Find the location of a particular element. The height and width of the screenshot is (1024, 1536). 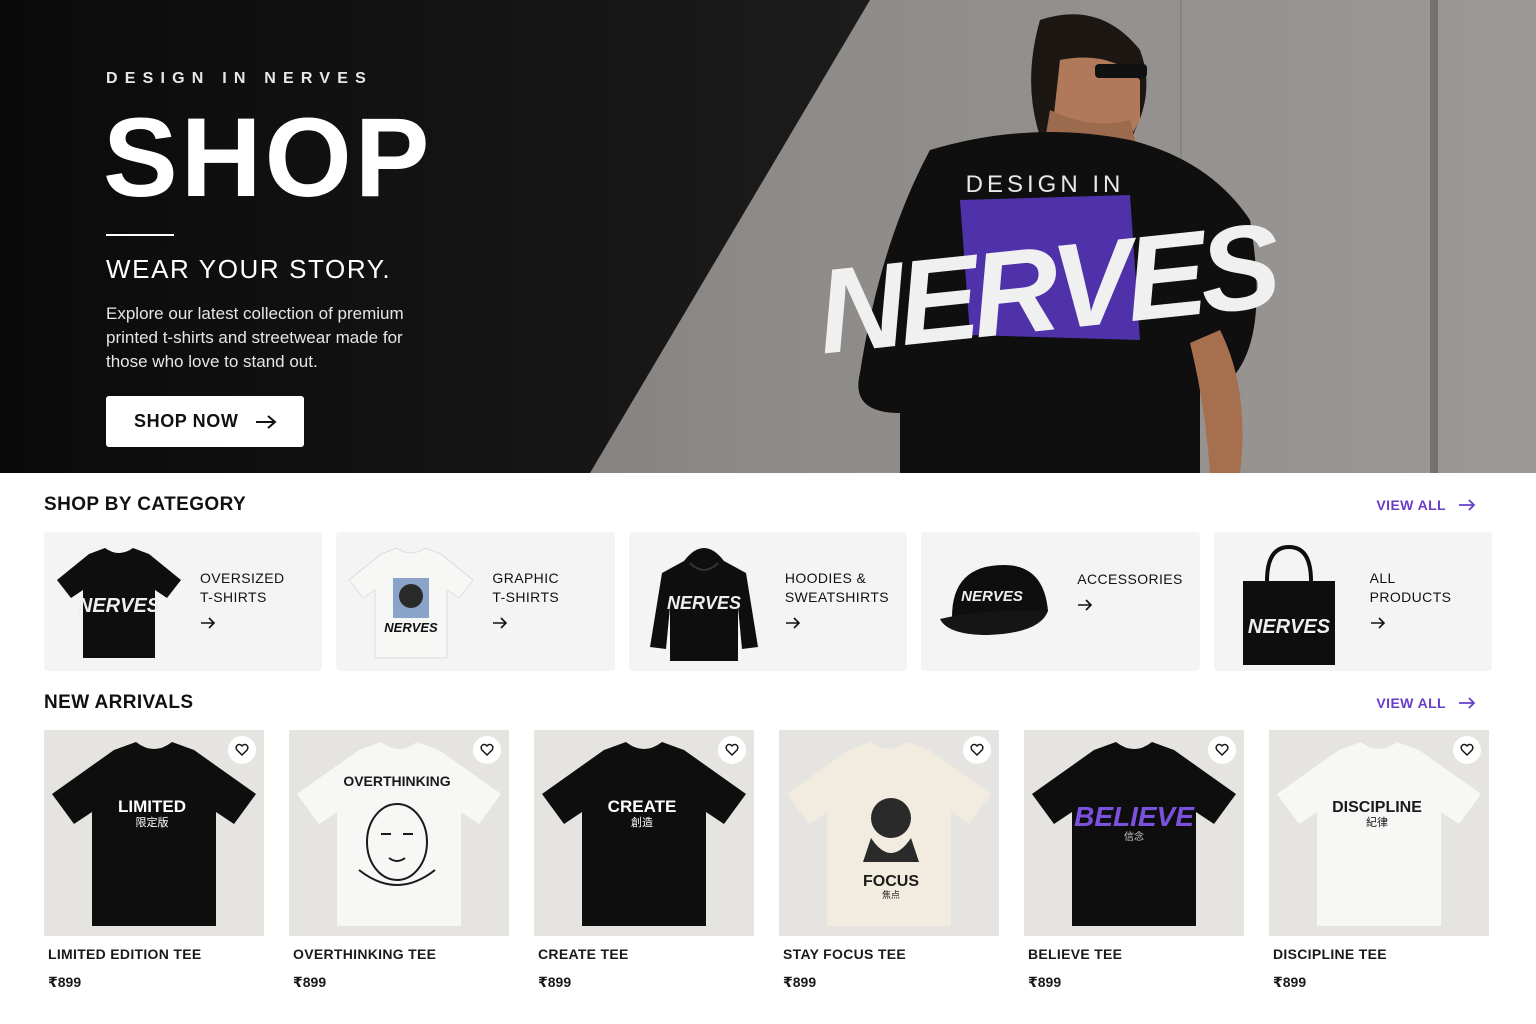

product-name: LIMITED EDITION TEE is located at coordinates (125, 954).